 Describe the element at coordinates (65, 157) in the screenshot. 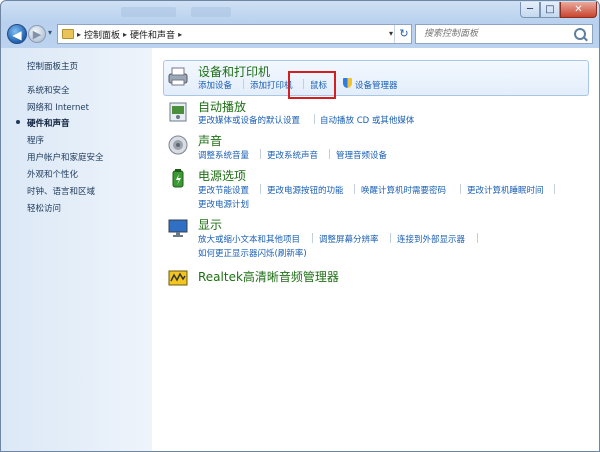

I see `sidebar-item-user-accounts: 用户帐户和家庭安全` at that location.